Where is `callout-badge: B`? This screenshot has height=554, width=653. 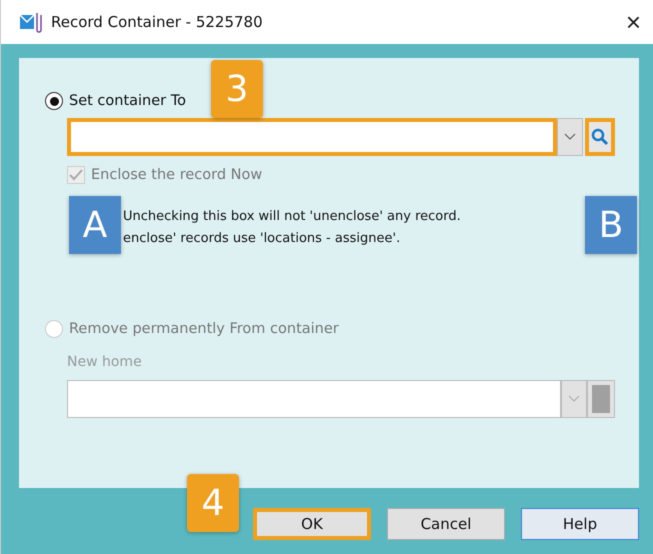 callout-badge: B is located at coordinates (611, 225).